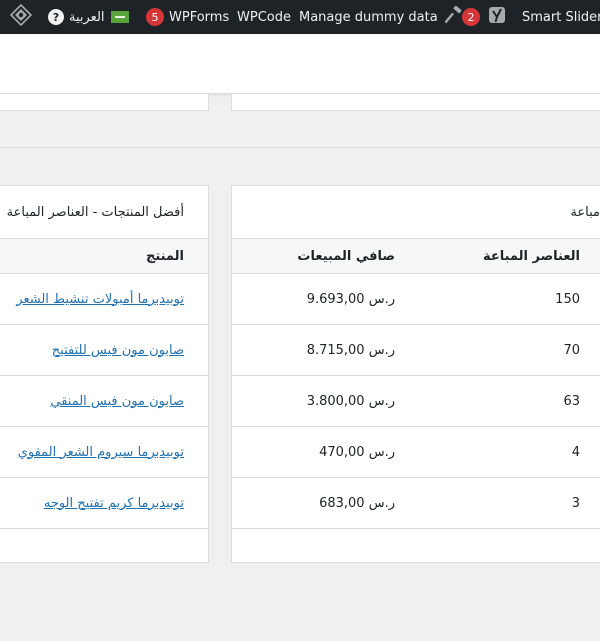 The width and height of the screenshot is (600, 641). What do you see at coordinates (346, 256) in the screenshot?
I see `column-header-net-sales: صافي المبيعات` at bounding box center [346, 256].